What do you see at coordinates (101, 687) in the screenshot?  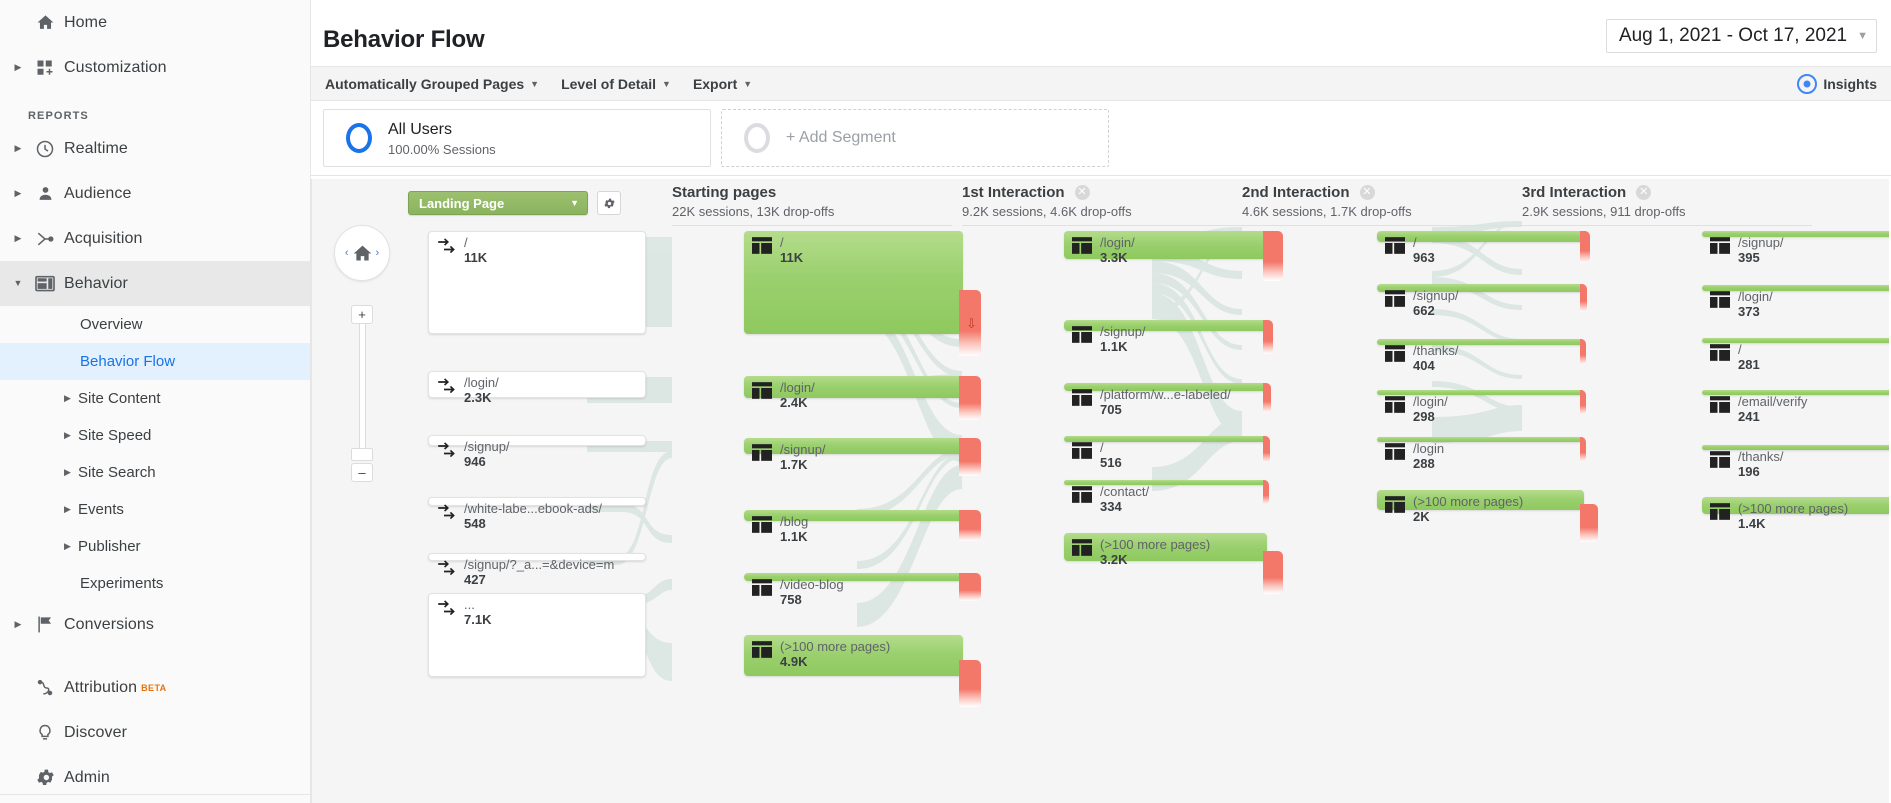 I see `sidebar-item-label: Attribution` at bounding box center [101, 687].